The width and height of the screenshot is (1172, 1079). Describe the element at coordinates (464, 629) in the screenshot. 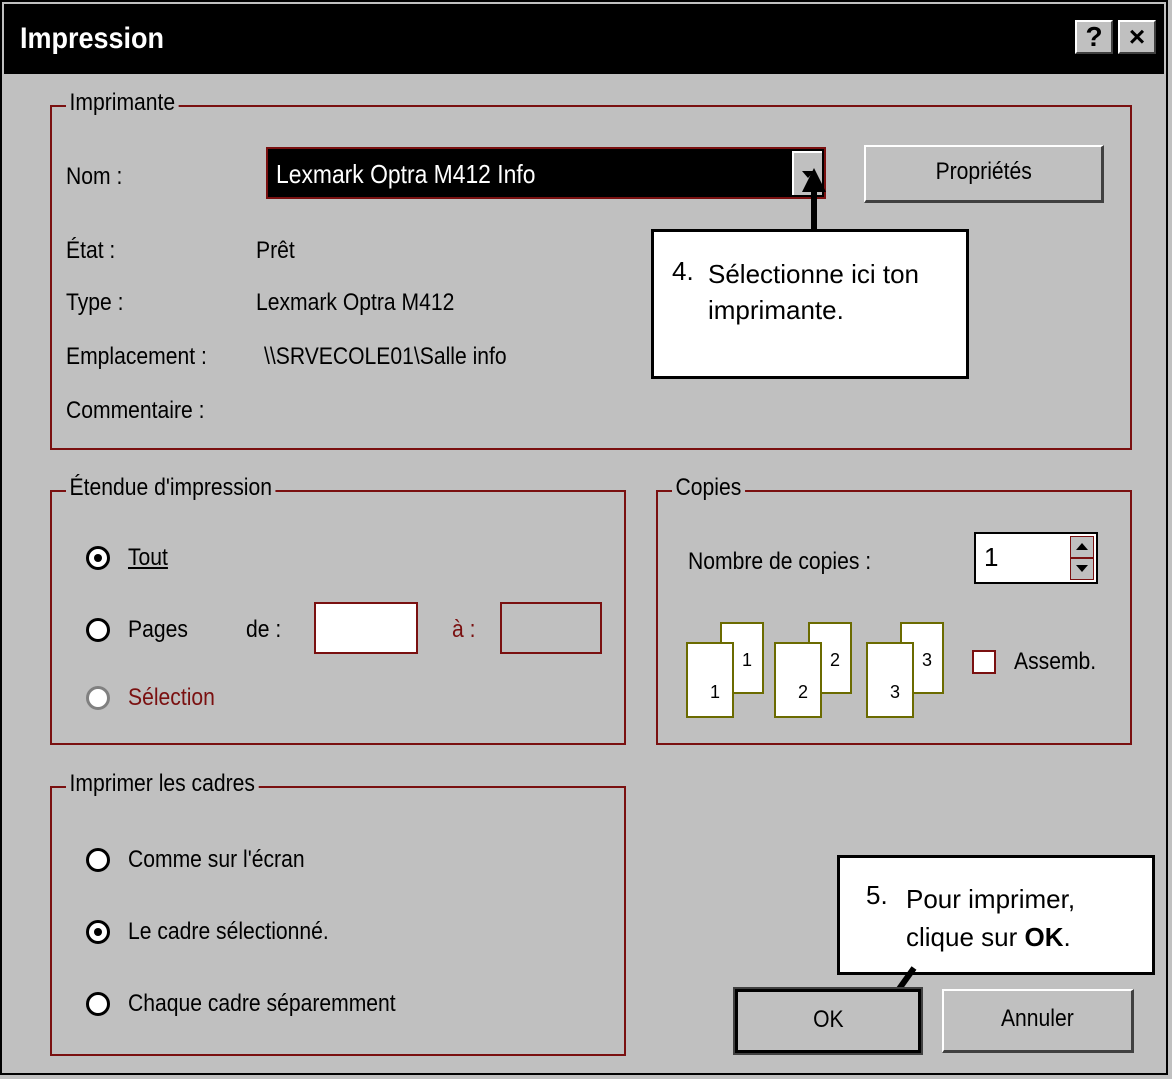

I see `to-label: à :` at that location.